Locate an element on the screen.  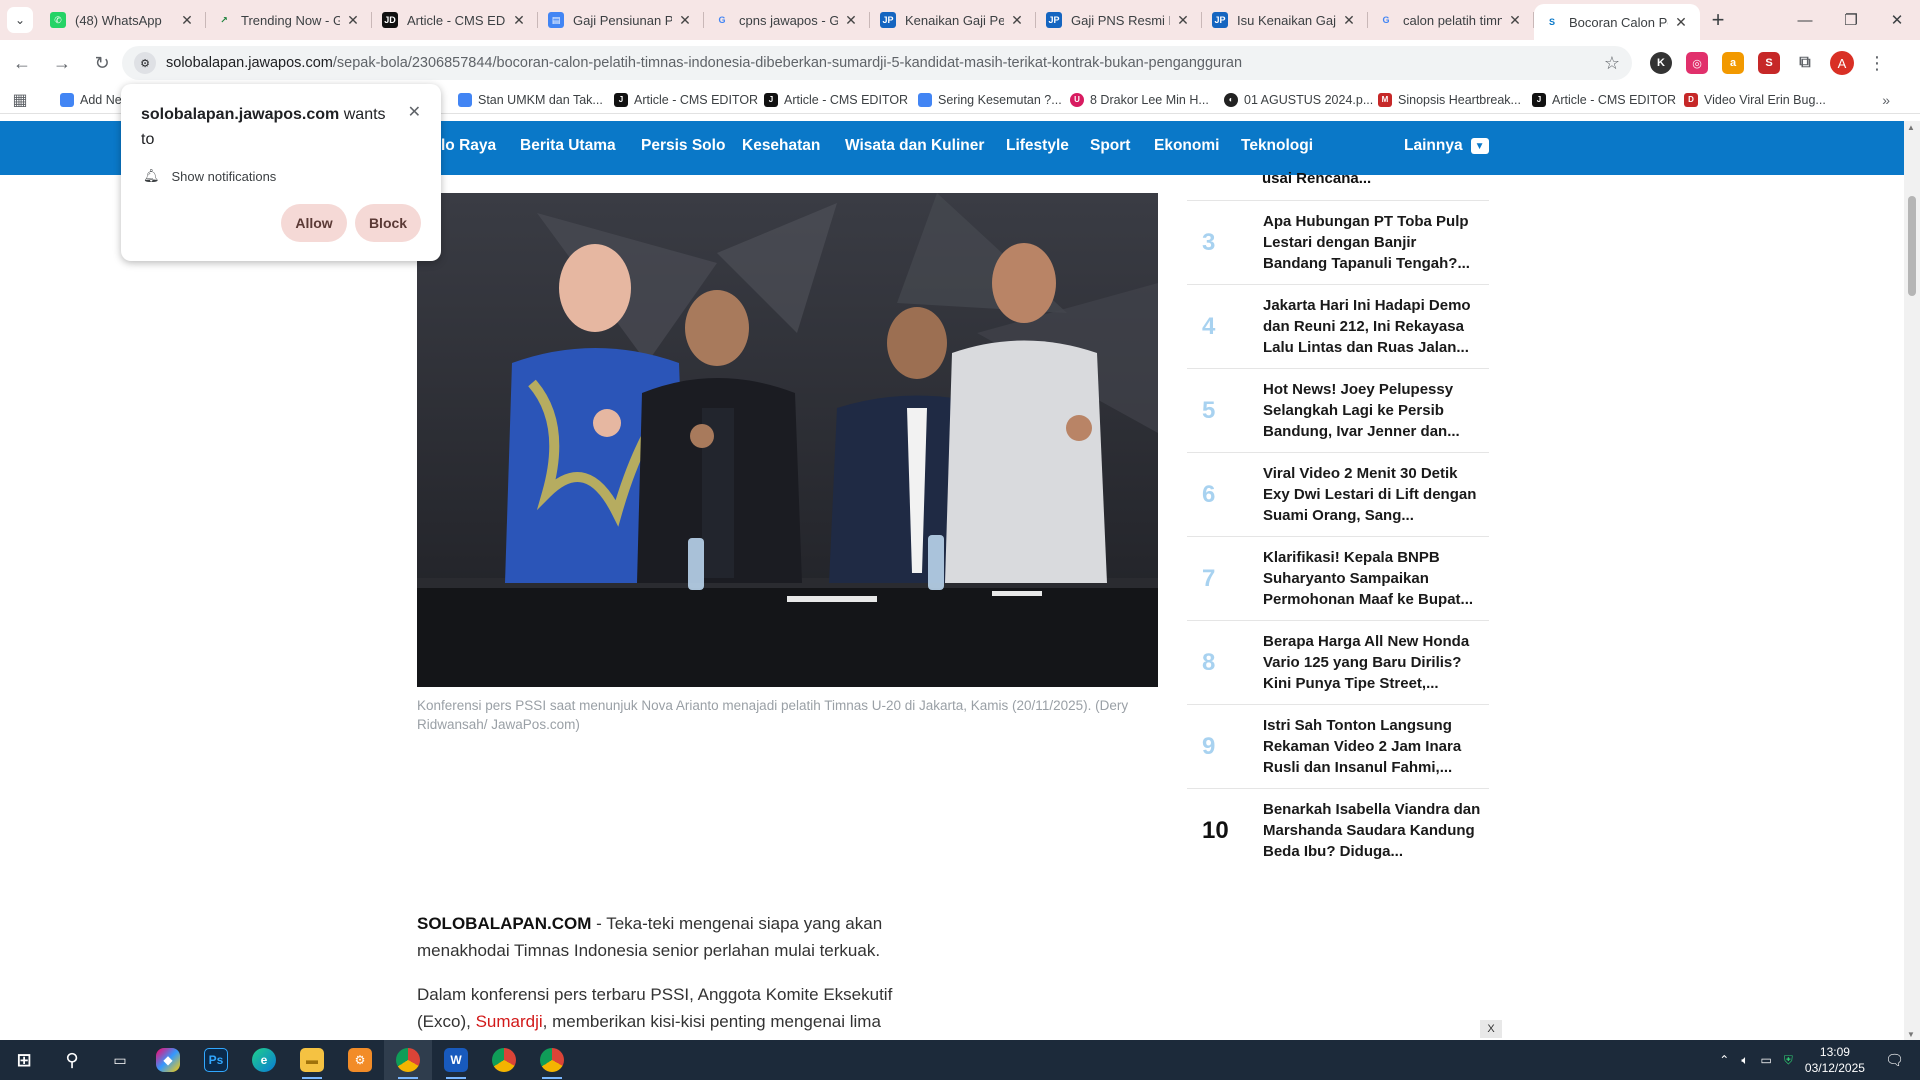
forward-button: → is located at coordinates (62, 63).